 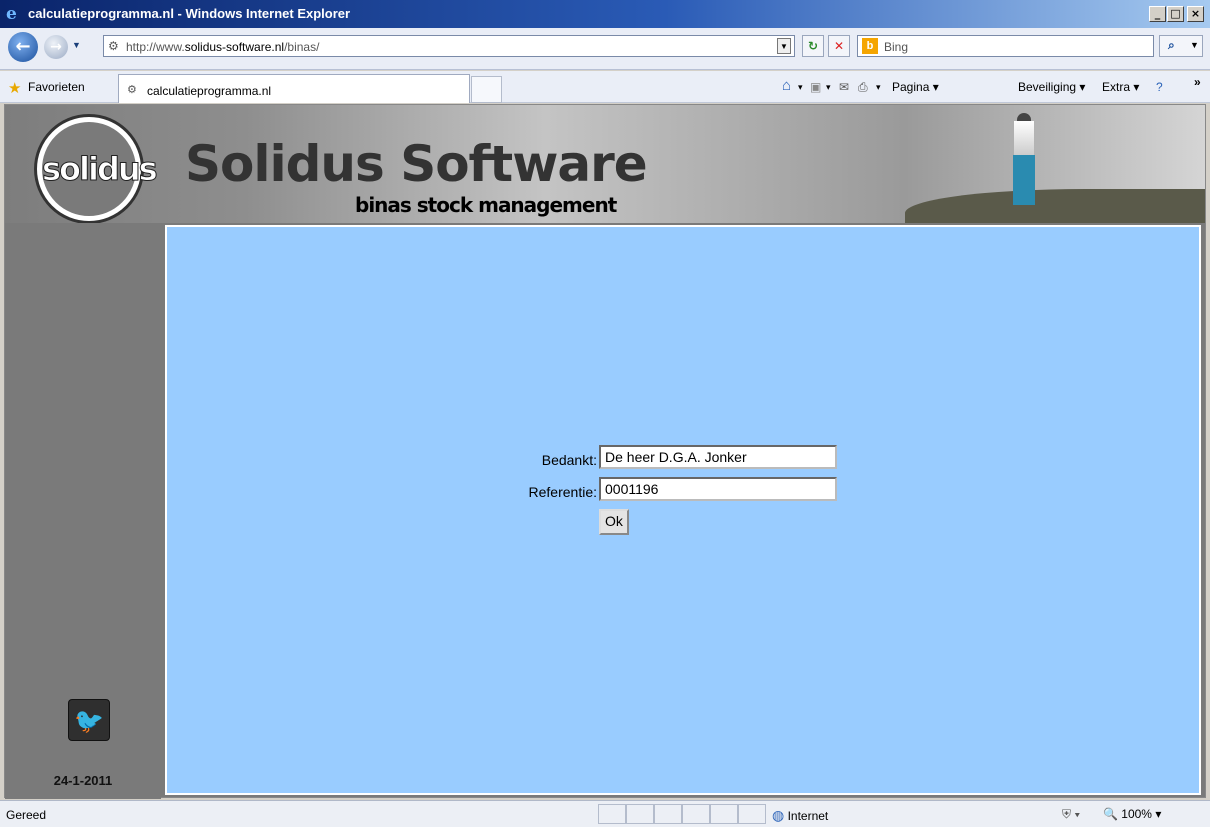 I want to click on address-dropdown-button: ▼, so click(x=784, y=46).